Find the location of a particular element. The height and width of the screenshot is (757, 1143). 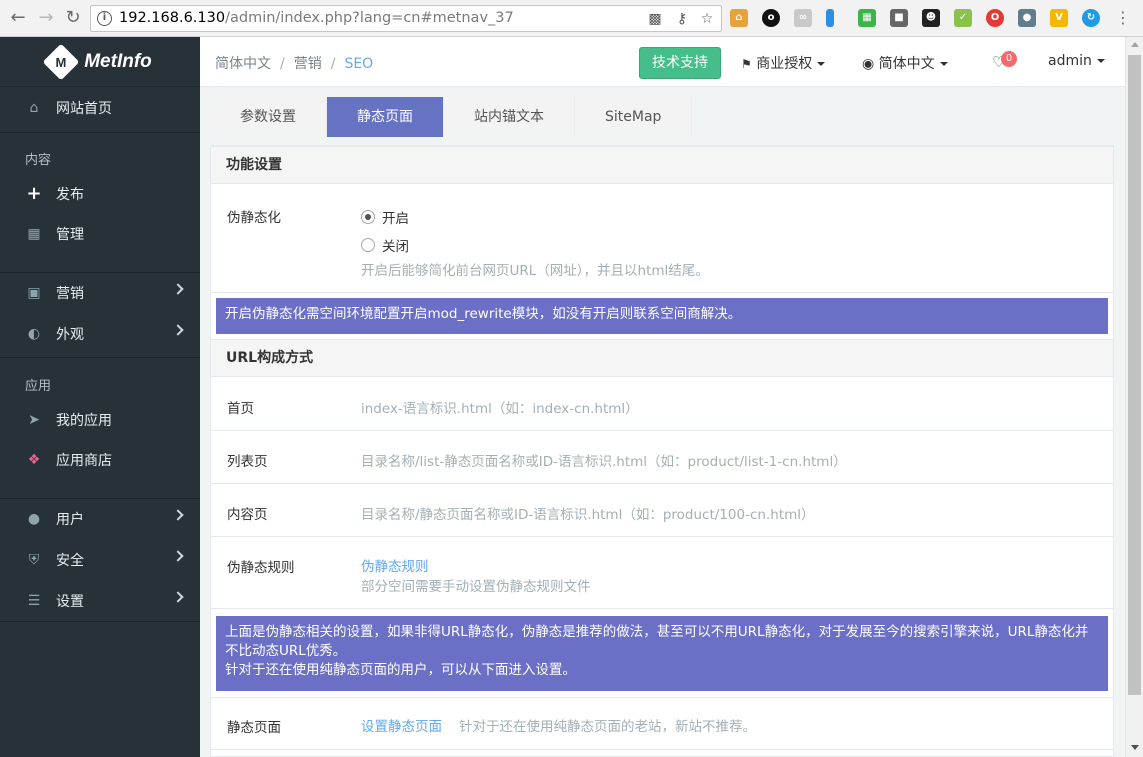

page-scrollbar is located at coordinates (1134, 397).